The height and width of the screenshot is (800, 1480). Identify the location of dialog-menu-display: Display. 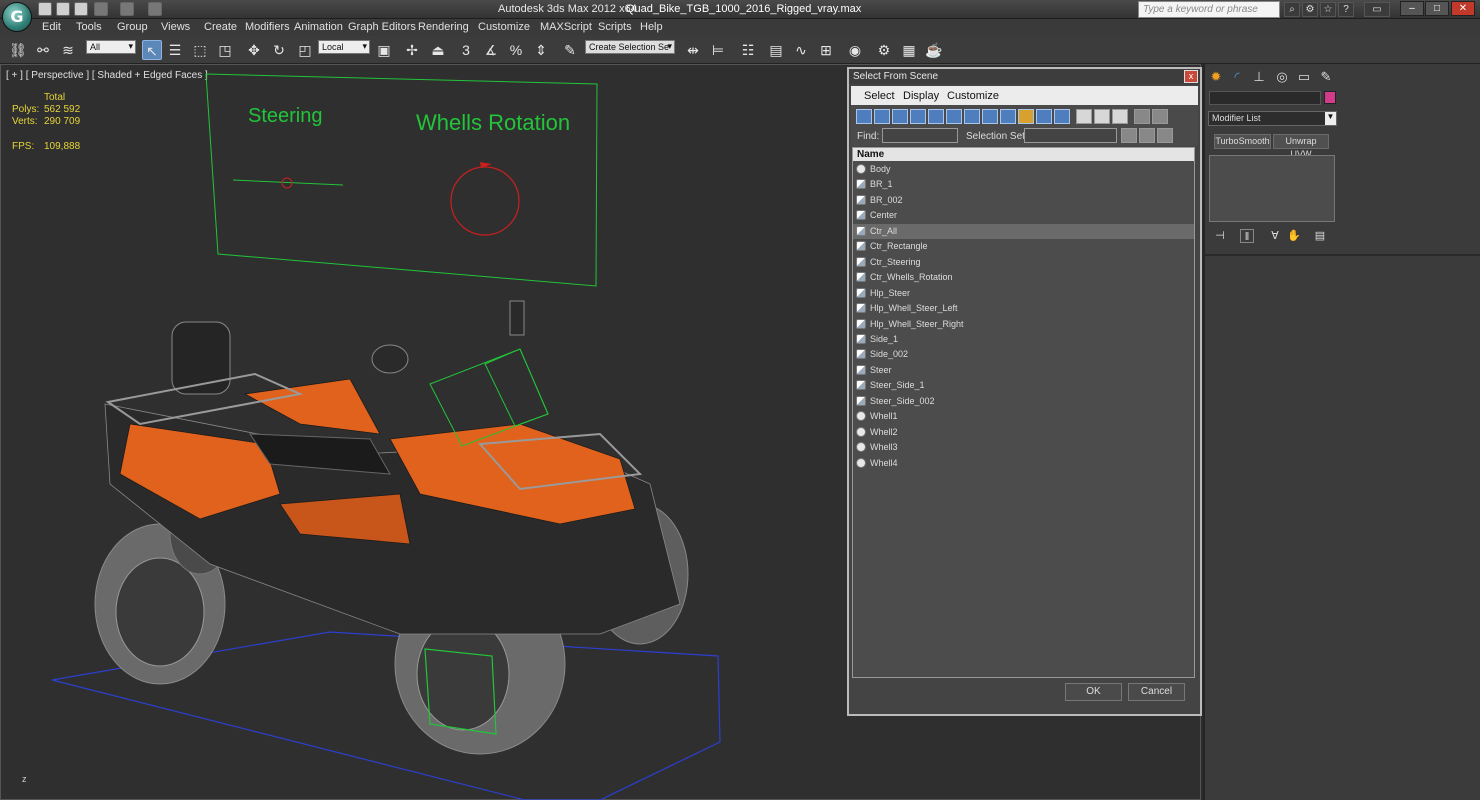
(921, 96).